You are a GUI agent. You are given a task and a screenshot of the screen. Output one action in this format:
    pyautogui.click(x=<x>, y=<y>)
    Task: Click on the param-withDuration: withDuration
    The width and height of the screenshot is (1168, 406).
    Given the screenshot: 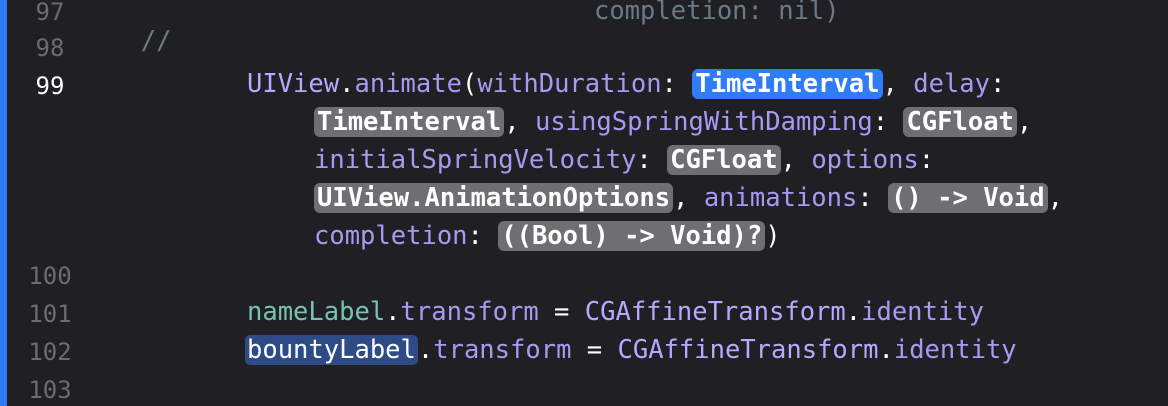 What is the action you would take?
    pyautogui.click(x=569, y=84)
    